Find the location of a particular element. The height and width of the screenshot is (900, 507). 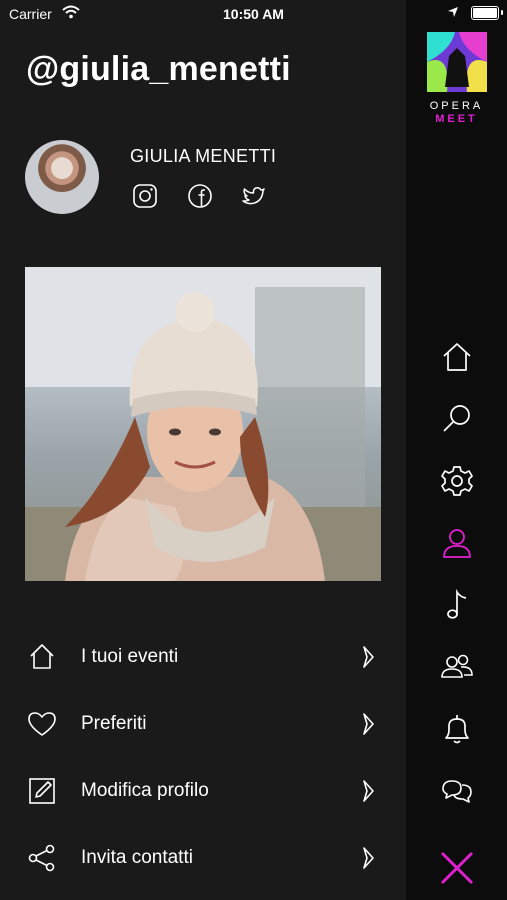

facebook-icon is located at coordinates (200, 196).